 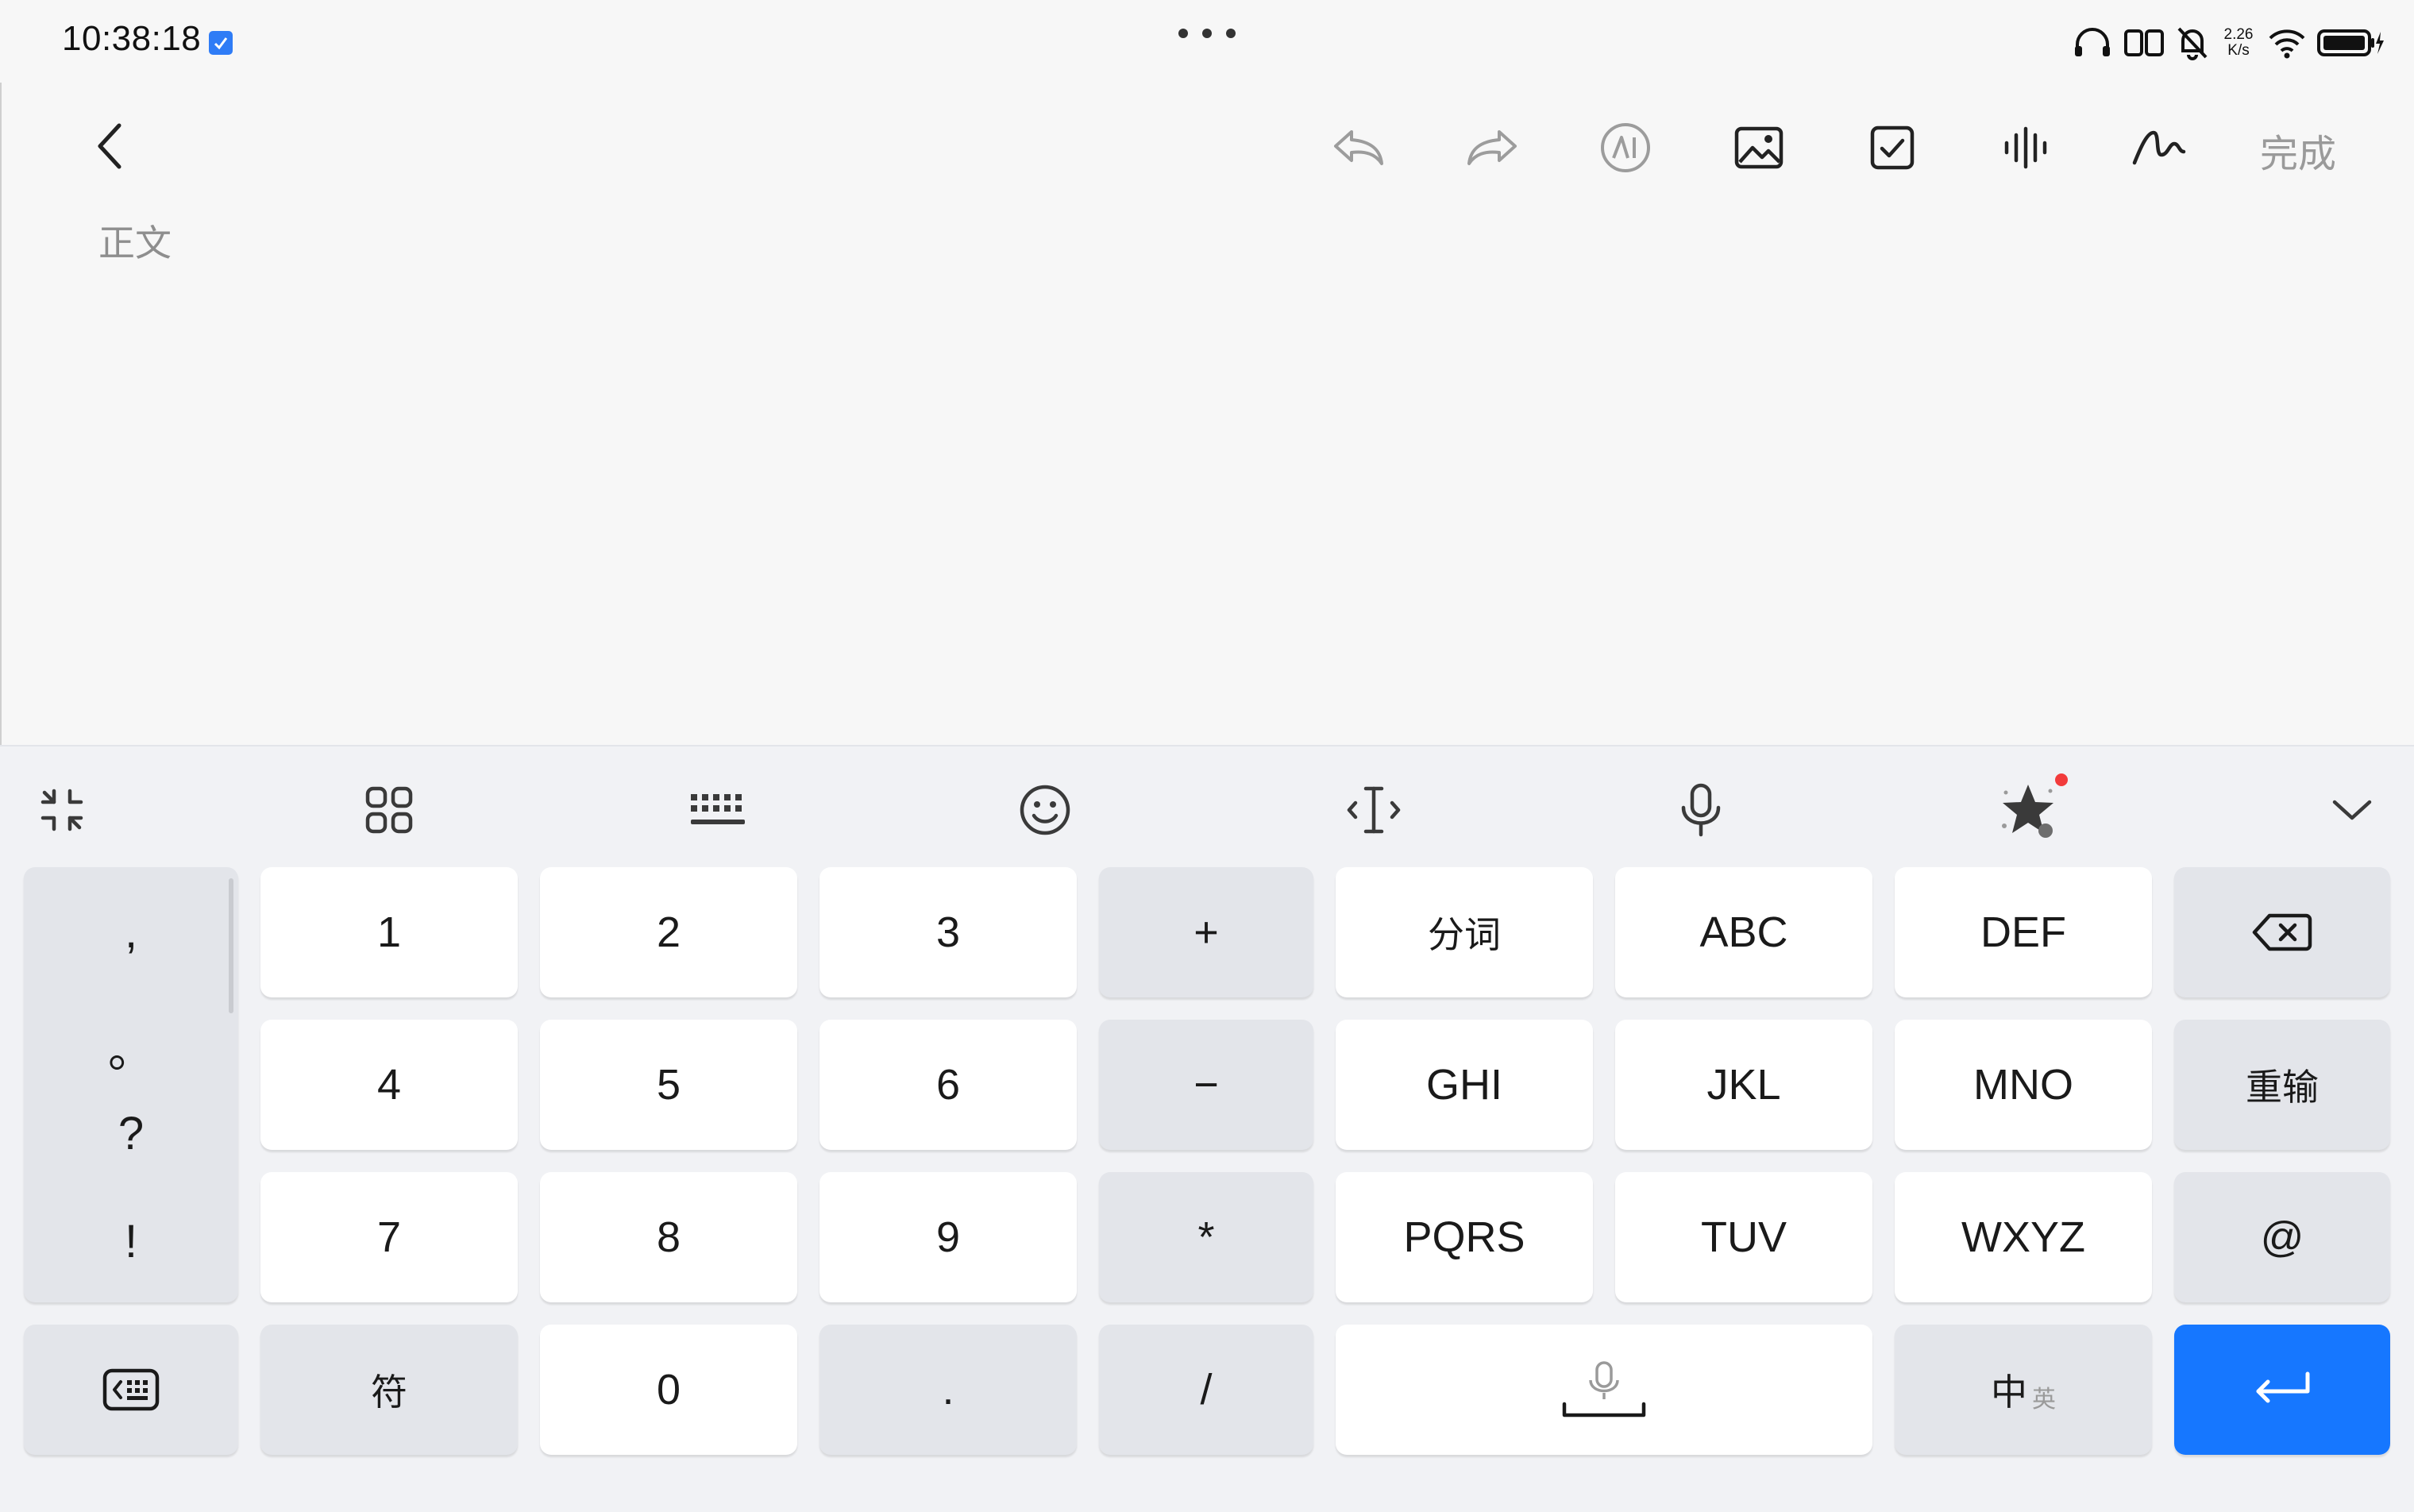 What do you see at coordinates (2144, 42) in the screenshot?
I see `vibrate-icon` at bounding box center [2144, 42].